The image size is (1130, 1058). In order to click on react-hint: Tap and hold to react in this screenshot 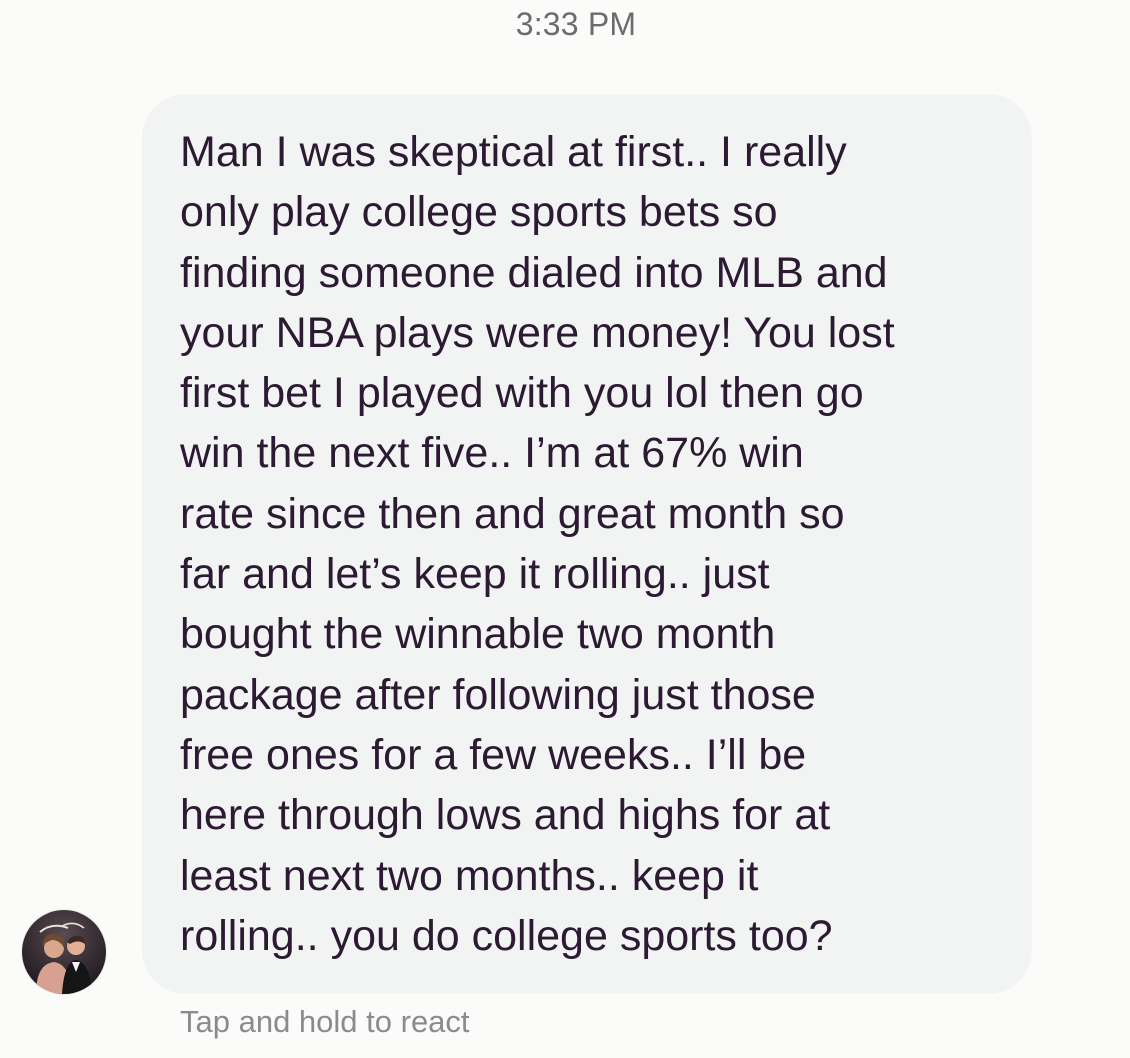, I will do `click(325, 1021)`.